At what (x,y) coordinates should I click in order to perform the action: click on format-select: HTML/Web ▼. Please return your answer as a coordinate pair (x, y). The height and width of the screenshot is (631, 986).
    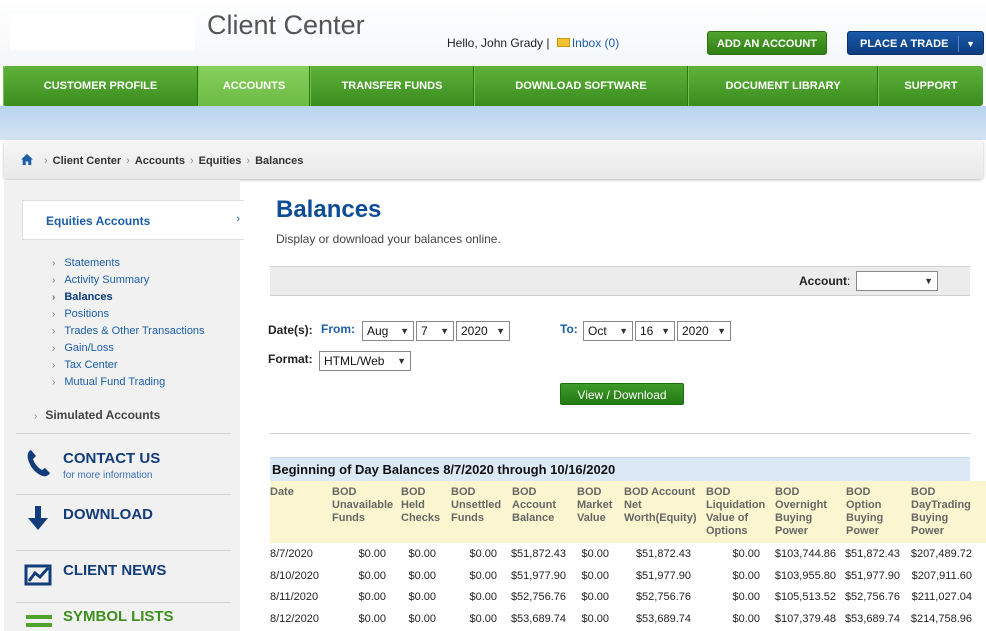
    Looking at the image, I should click on (365, 361).